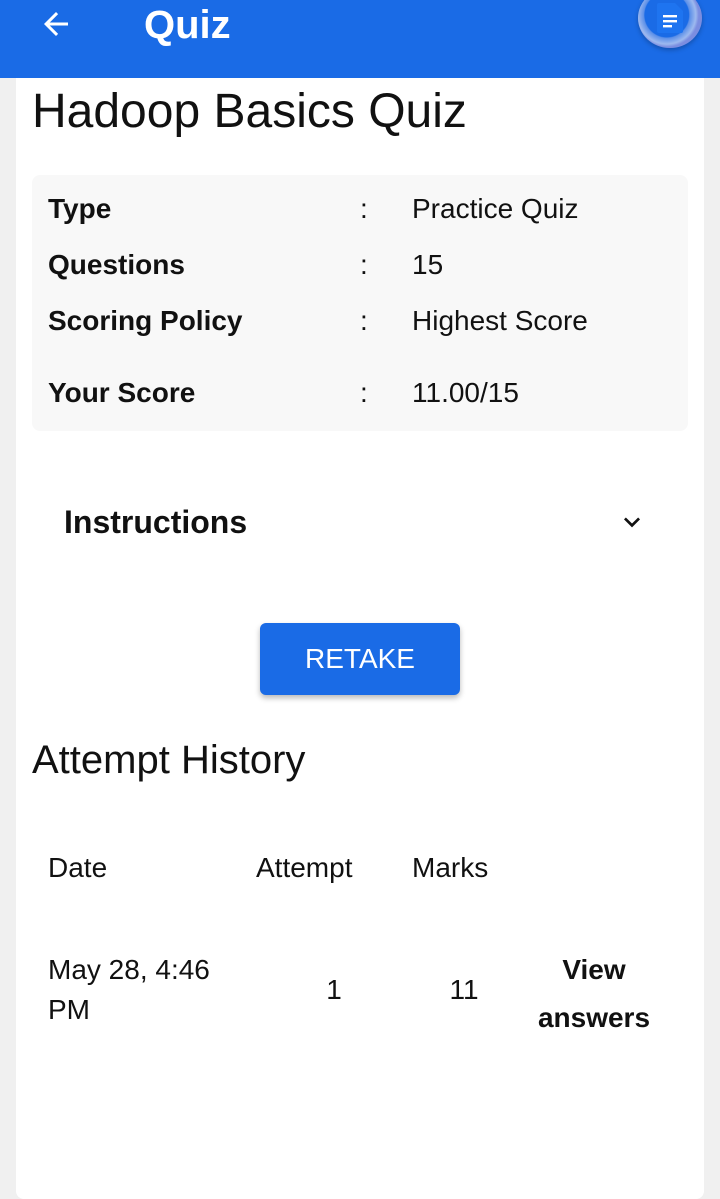 The image size is (720, 1199). Describe the element at coordinates (187, 25) in the screenshot. I see `app-bar-title: Quiz` at that location.